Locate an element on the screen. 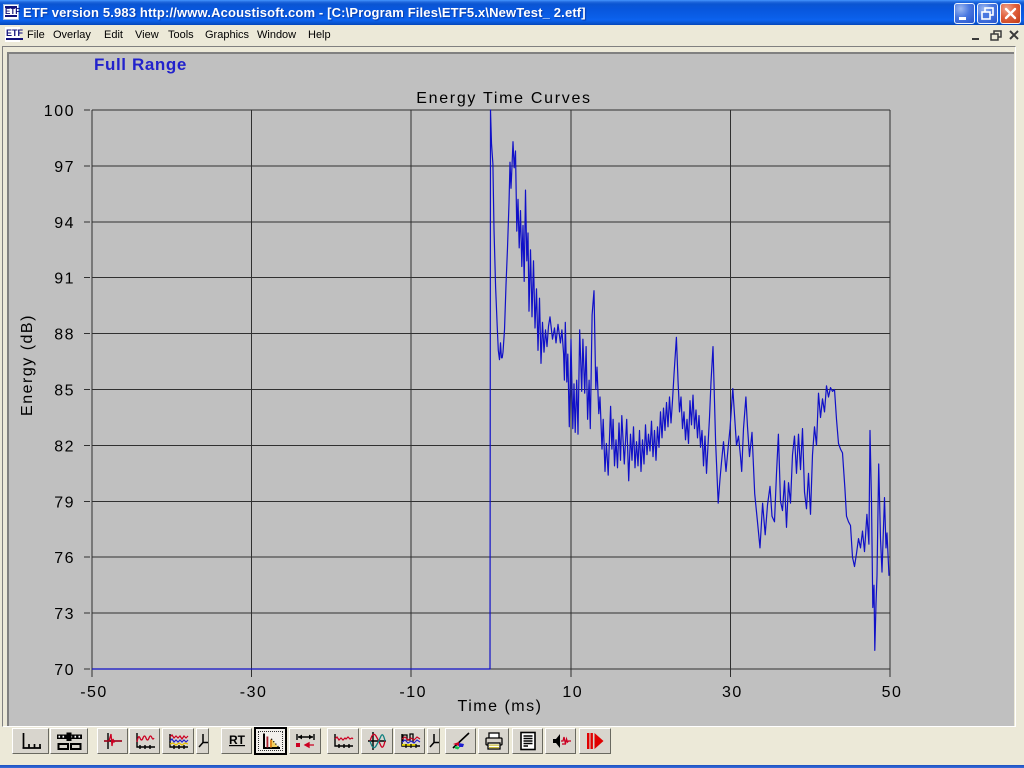  svg-text: 100 is located at coordinates (59, 111).